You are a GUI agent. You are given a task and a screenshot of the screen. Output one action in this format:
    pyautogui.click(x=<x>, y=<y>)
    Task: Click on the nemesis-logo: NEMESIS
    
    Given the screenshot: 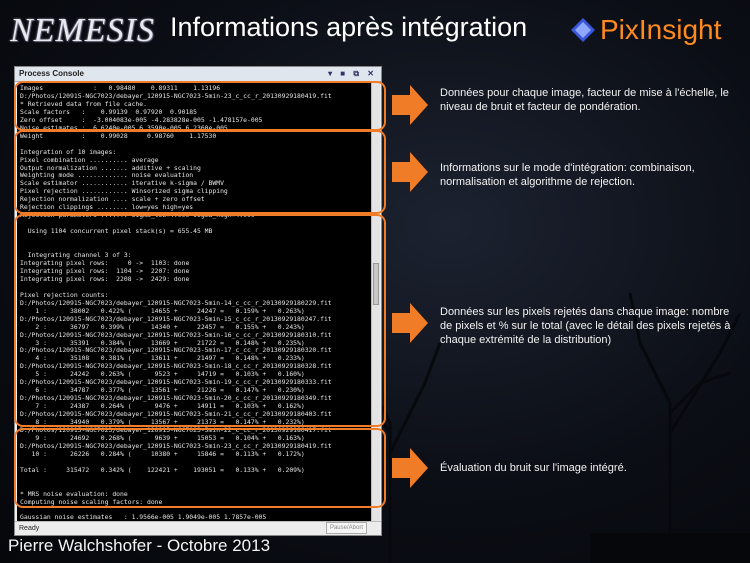 What is the action you would take?
    pyautogui.click(x=82, y=30)
    